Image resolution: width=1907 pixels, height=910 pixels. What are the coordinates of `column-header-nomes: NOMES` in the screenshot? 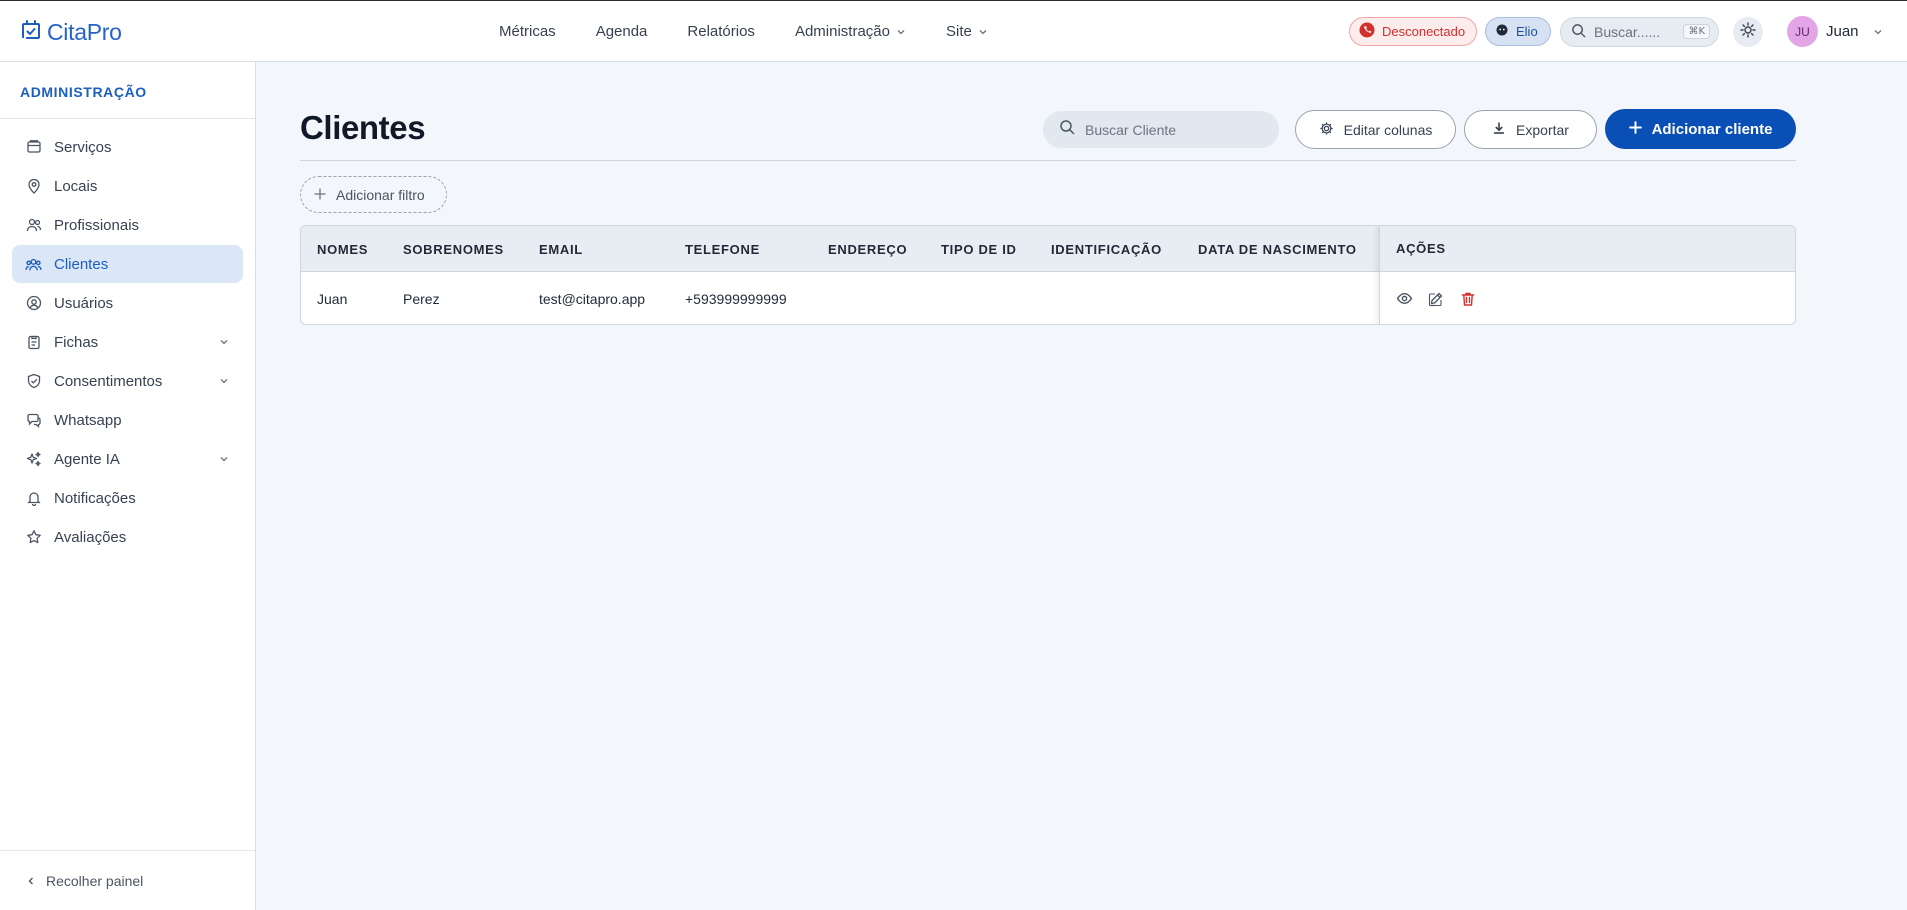 It's located at (342, 249).